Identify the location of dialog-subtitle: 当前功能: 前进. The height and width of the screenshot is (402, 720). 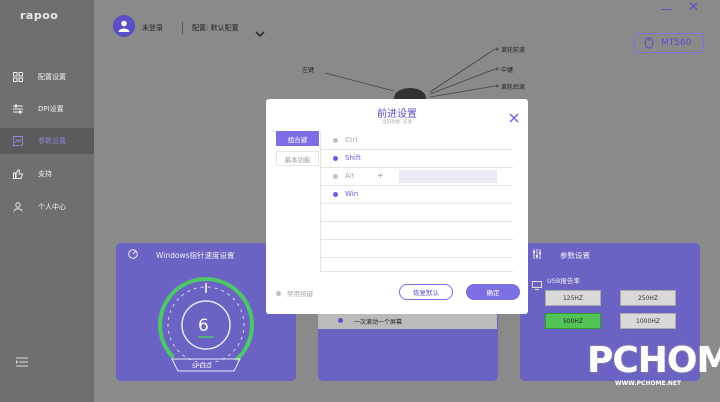
(397, 122).